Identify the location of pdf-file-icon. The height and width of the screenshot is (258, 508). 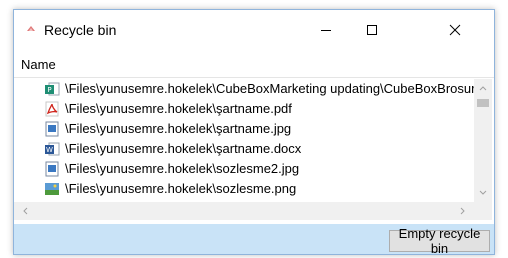
(52, 109).